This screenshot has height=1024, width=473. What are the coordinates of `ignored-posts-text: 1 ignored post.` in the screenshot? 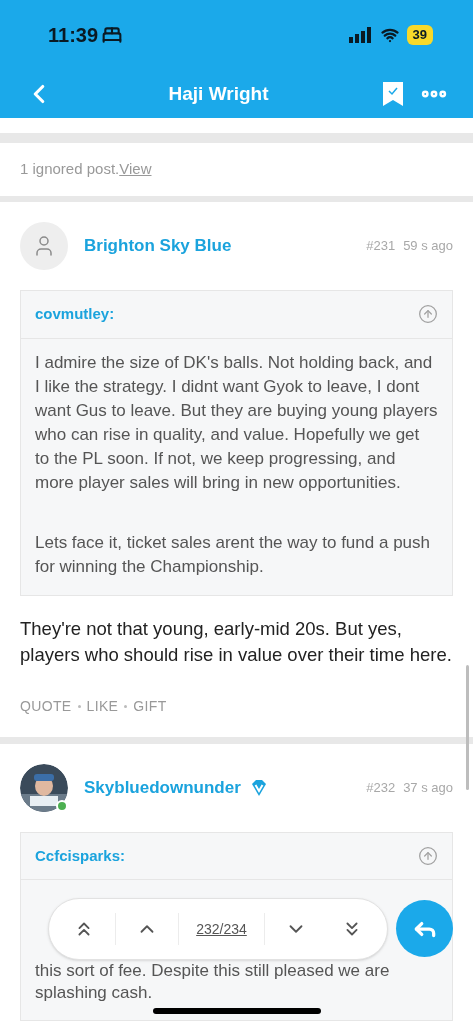 It's located at (70, 169).